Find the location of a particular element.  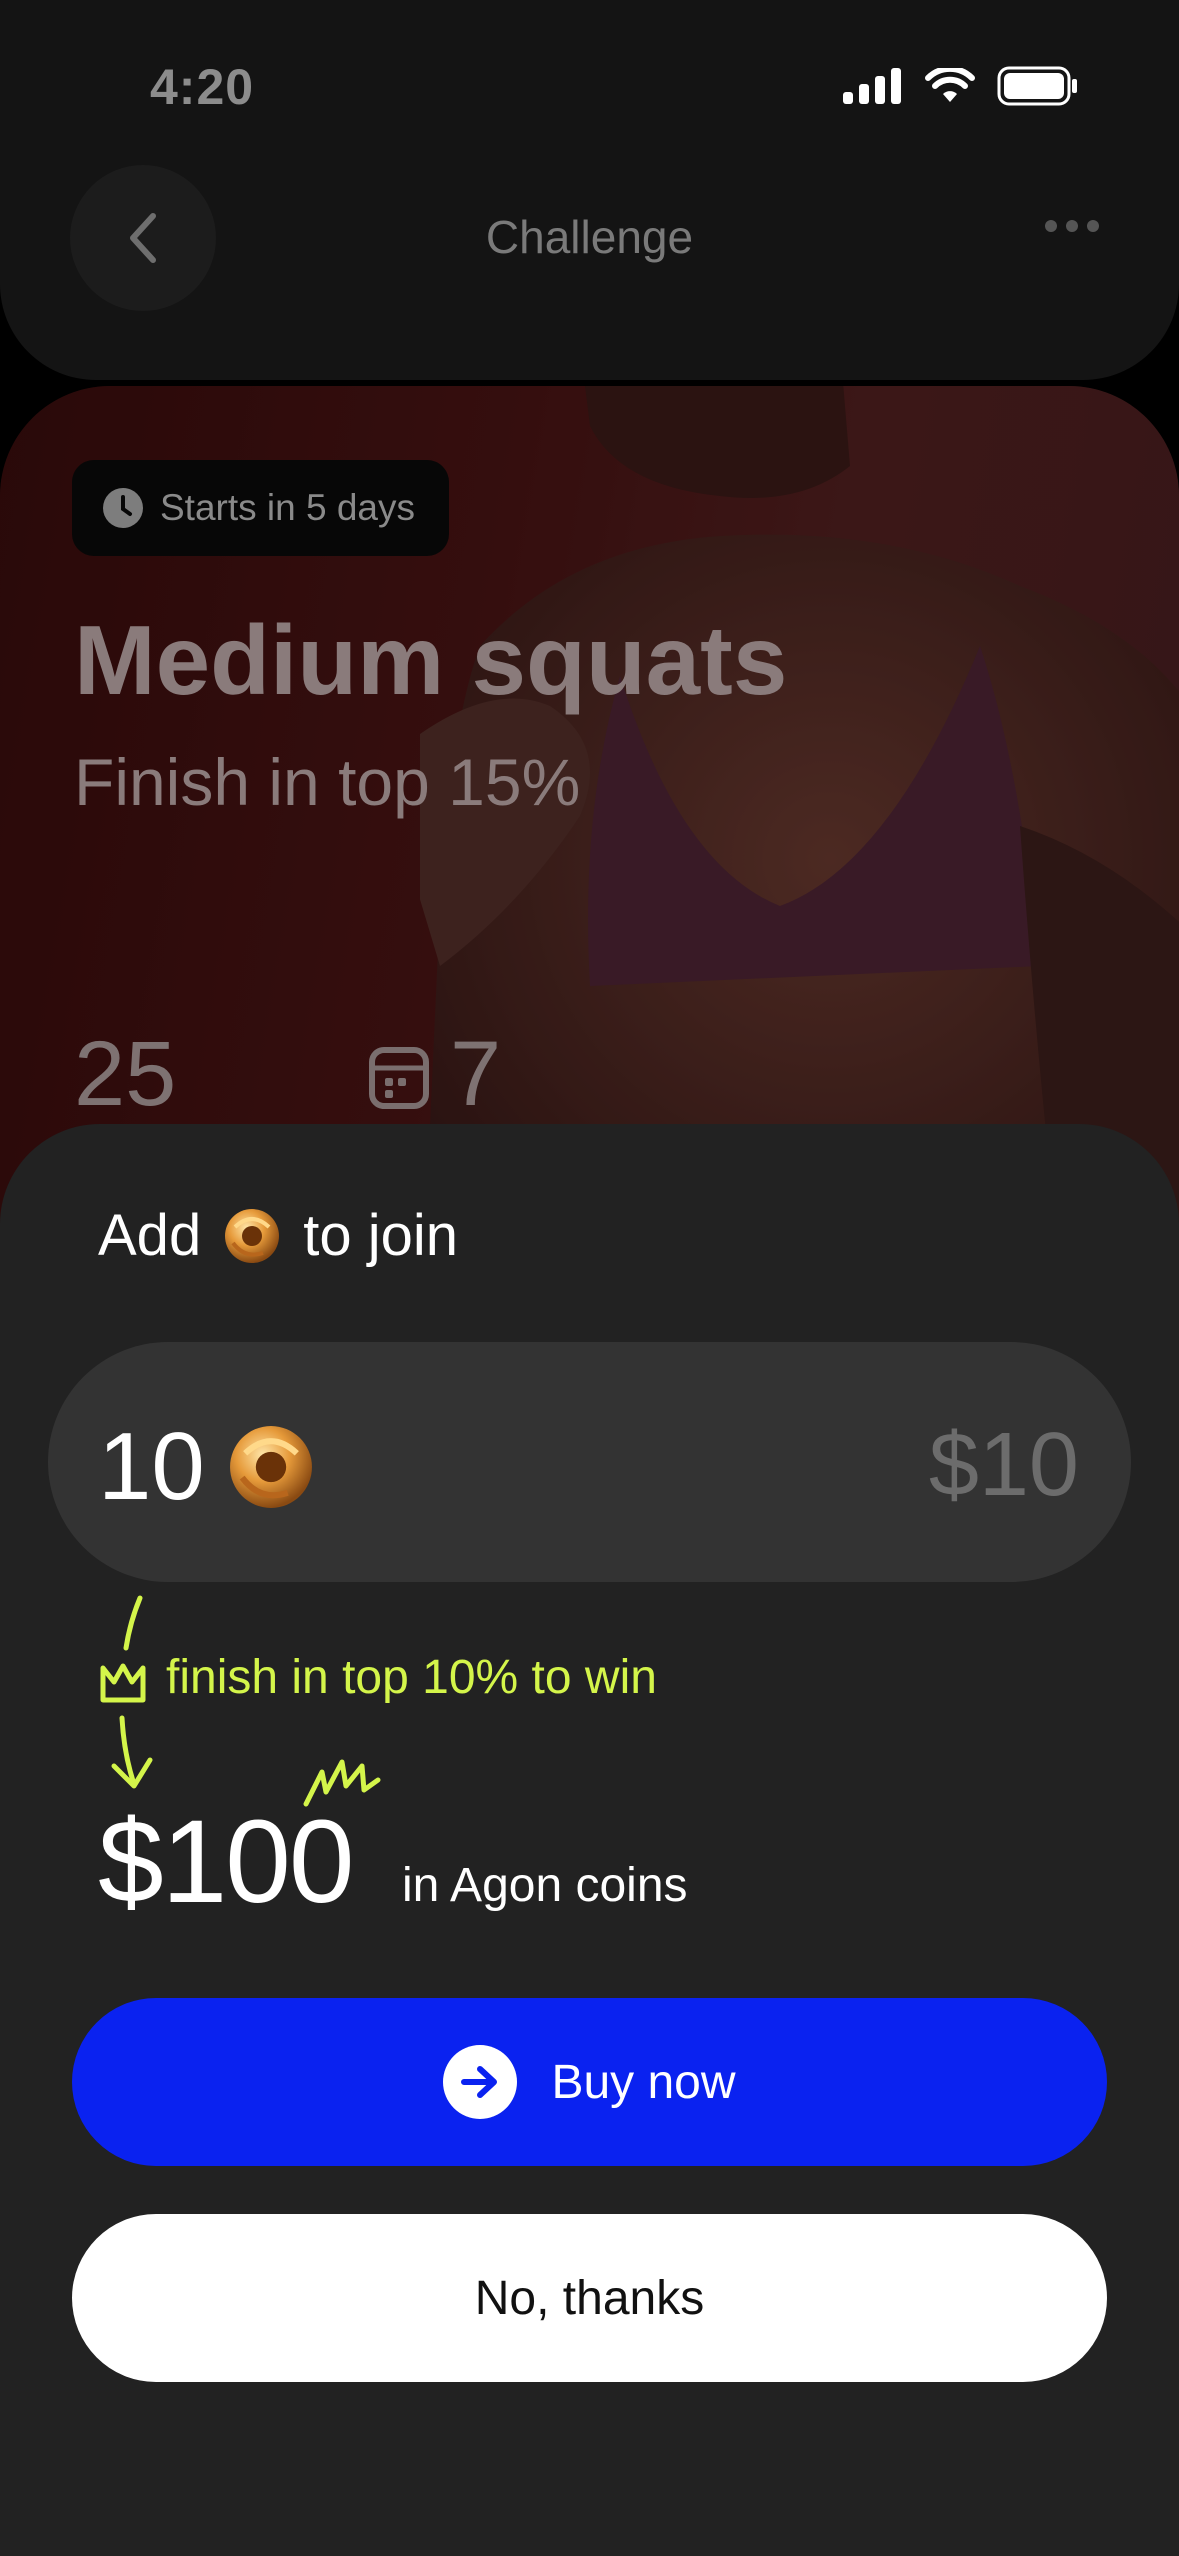

coin-amount-value: 10 is located at coordinates (151, 1466).